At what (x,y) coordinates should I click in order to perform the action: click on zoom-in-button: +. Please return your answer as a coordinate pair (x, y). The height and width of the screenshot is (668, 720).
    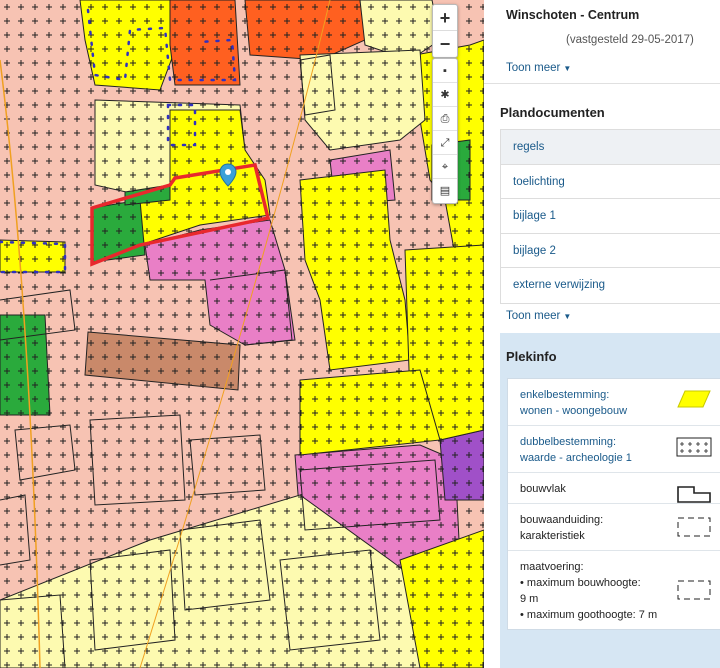
    Looking at the image, I should click on (445, 18).